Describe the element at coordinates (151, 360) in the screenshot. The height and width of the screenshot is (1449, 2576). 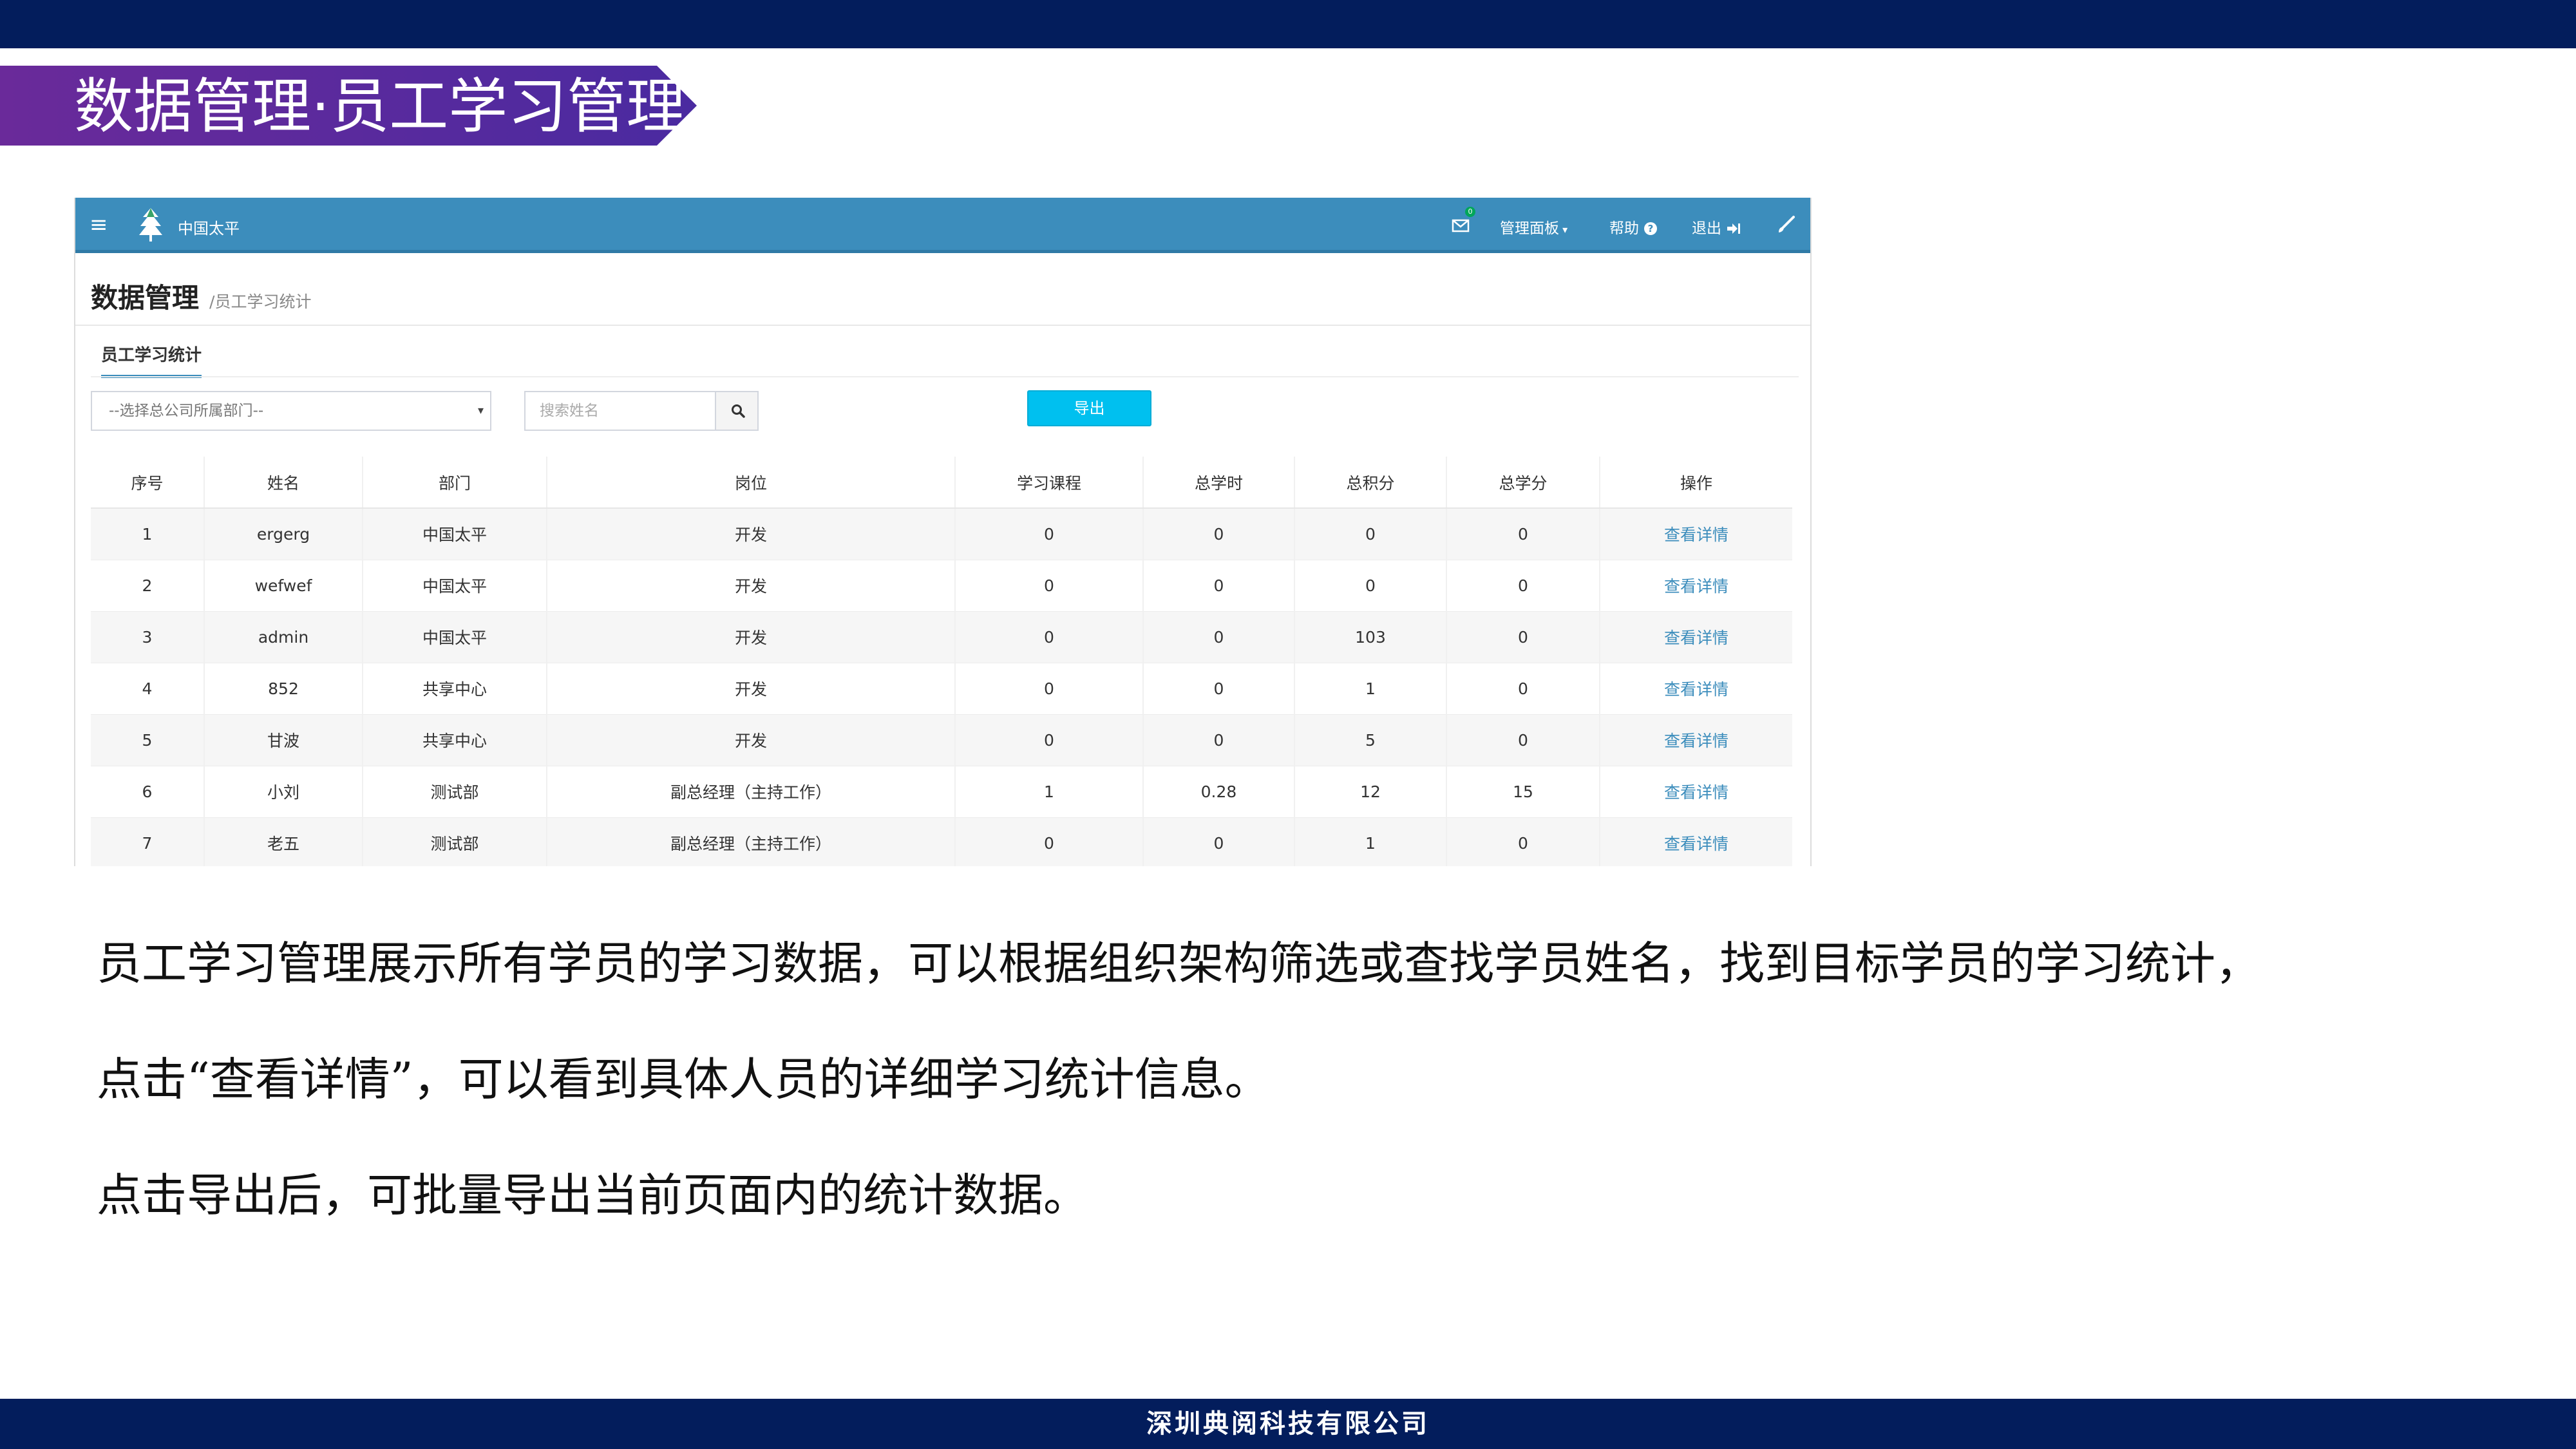
I see `tab-employee-stats: 员工学习统计` at that location.